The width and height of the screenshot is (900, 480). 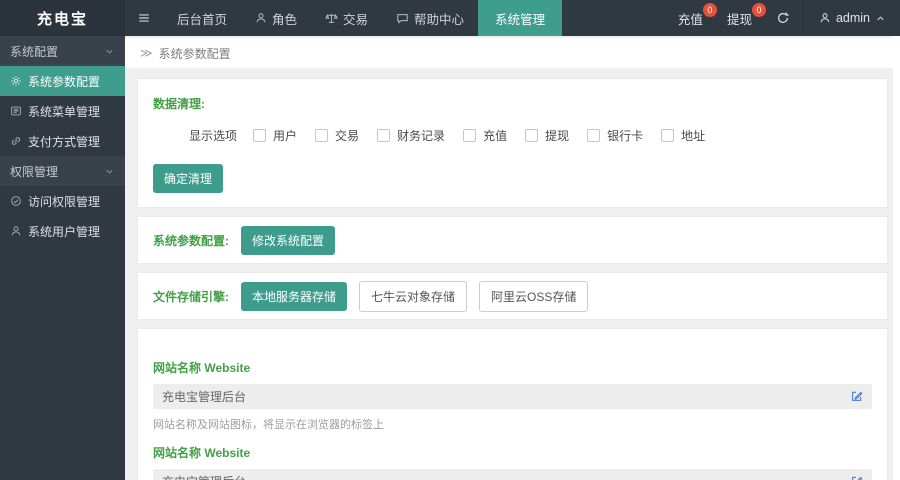 What do you see at coordinates (62, 171) in the screenshot?
I see `sidebar-group-permissions: 权限管理` at bounding box center [62, 171].